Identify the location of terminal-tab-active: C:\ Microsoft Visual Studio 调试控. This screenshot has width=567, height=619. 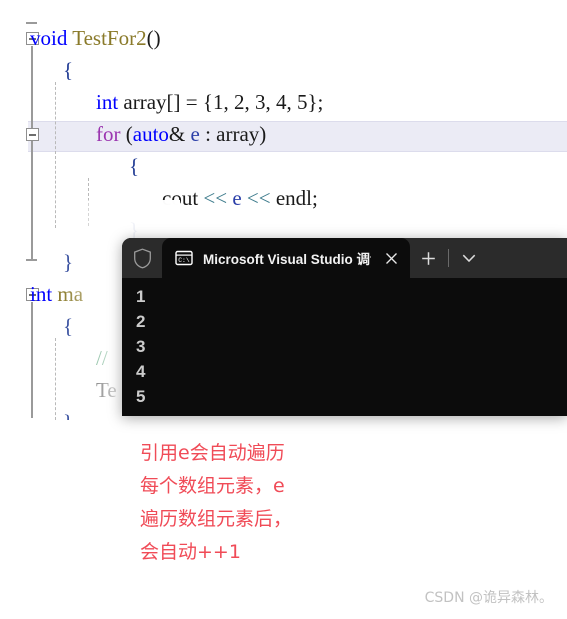
(286, 258).